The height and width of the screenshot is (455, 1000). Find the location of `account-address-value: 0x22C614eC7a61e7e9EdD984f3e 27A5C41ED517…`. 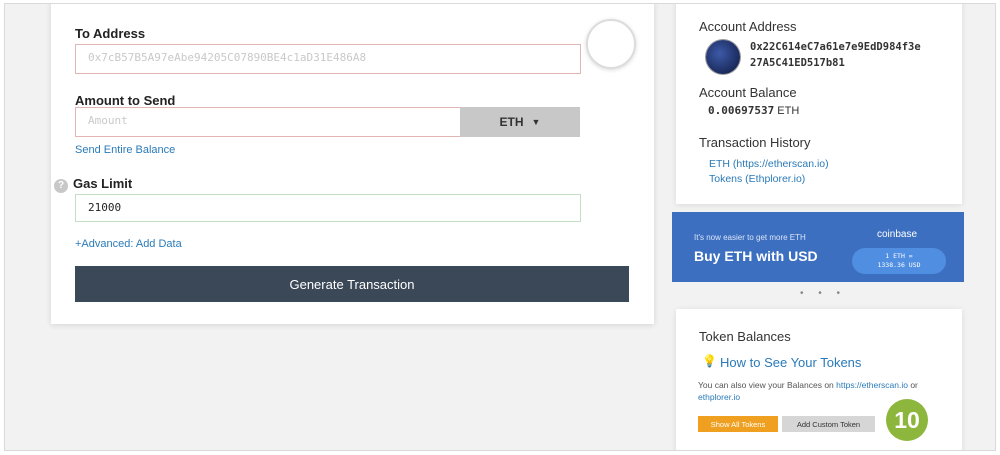

account-address-value: 0x22C614eC7a61e7e9EdD984f3e 27A5C41ED517… is located at coordinates (850, 55).